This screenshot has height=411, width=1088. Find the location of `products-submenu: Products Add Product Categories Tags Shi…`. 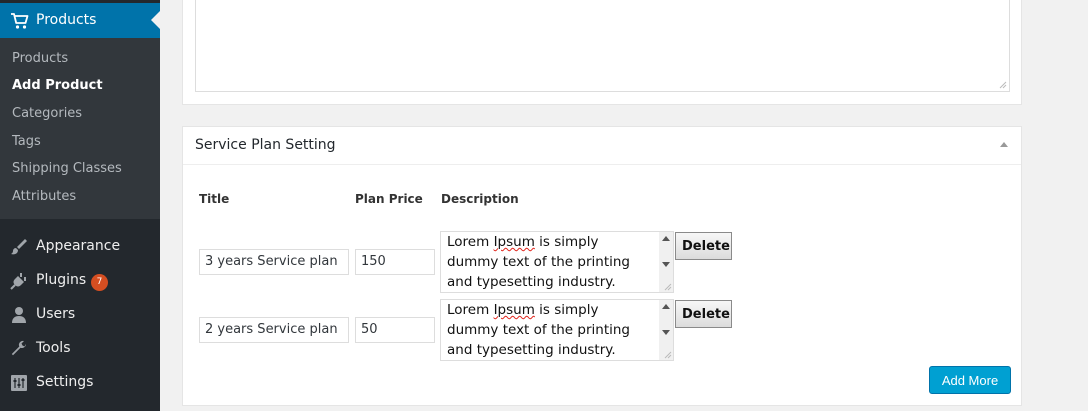

products-submenu: Products Add Product Categories Tags Shi… is located at coordinates (80, 128).